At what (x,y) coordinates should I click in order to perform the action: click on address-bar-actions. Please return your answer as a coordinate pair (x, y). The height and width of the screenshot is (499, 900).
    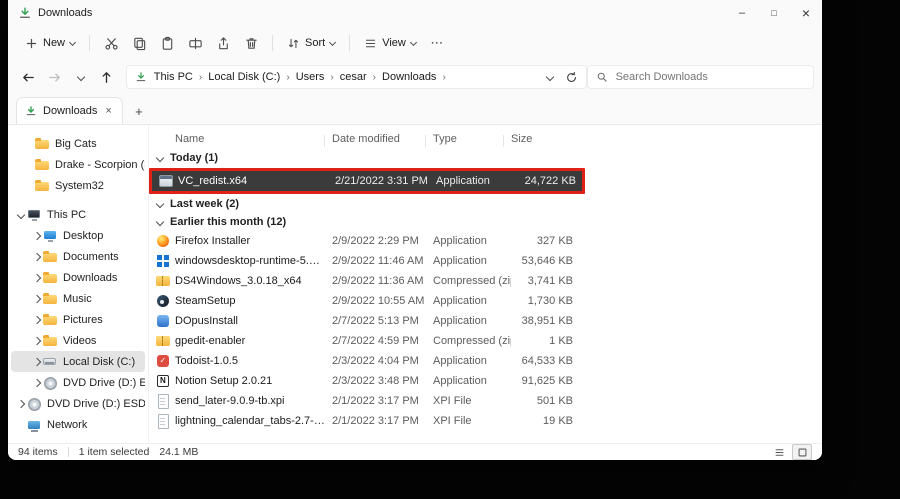
    Looking at the image, I should click on (561, 77).